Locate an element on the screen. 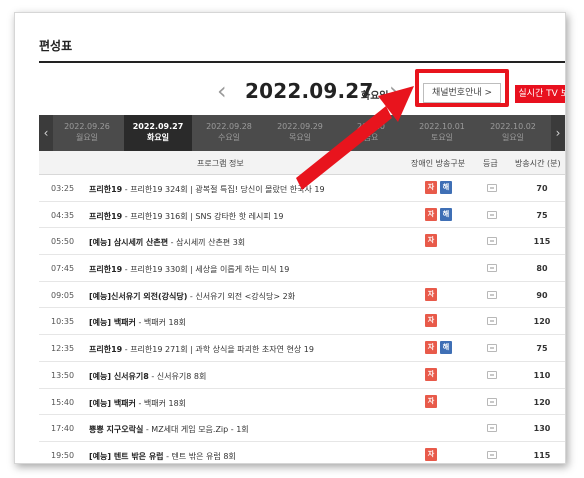  date-tab: 2022.09.27 화요일 is located at coordinates (158, 133).